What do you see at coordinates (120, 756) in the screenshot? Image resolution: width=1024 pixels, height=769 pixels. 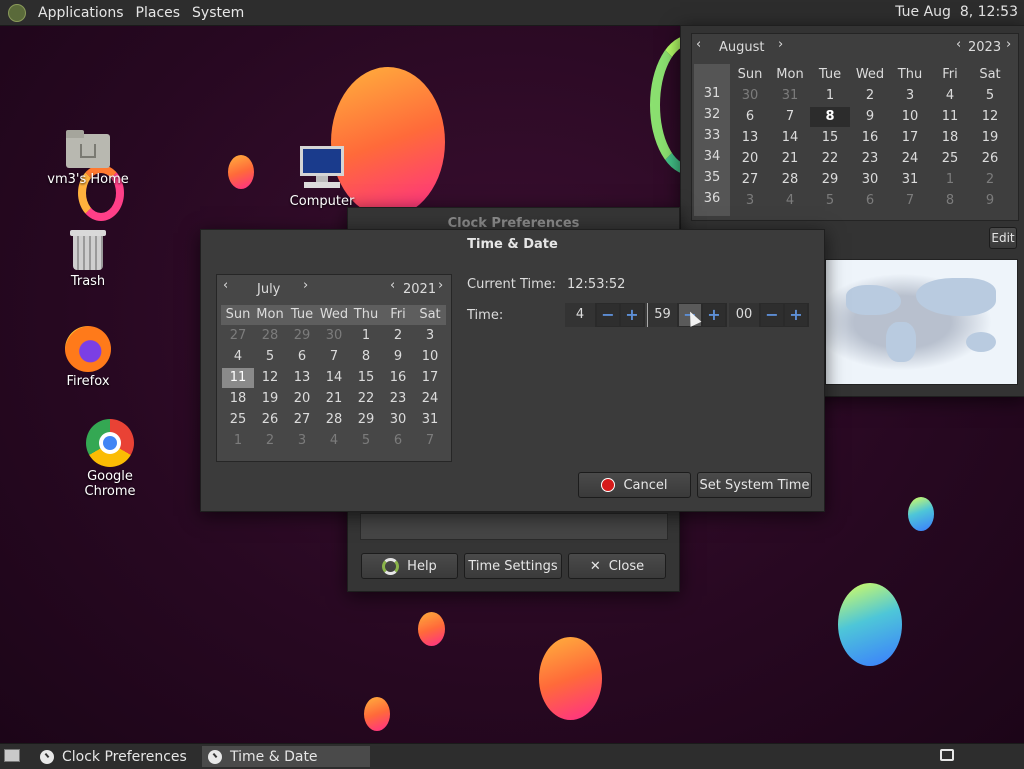 I see `task-clock-preferences: Clock Preferences` at bounding box center [120, 756].